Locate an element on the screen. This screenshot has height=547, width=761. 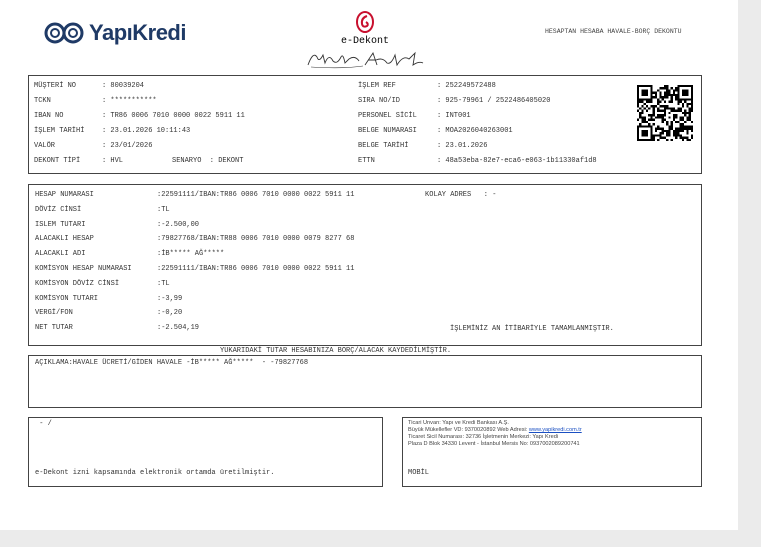
detail-value: :-2.500,00 is located at coordinates (178, 224).